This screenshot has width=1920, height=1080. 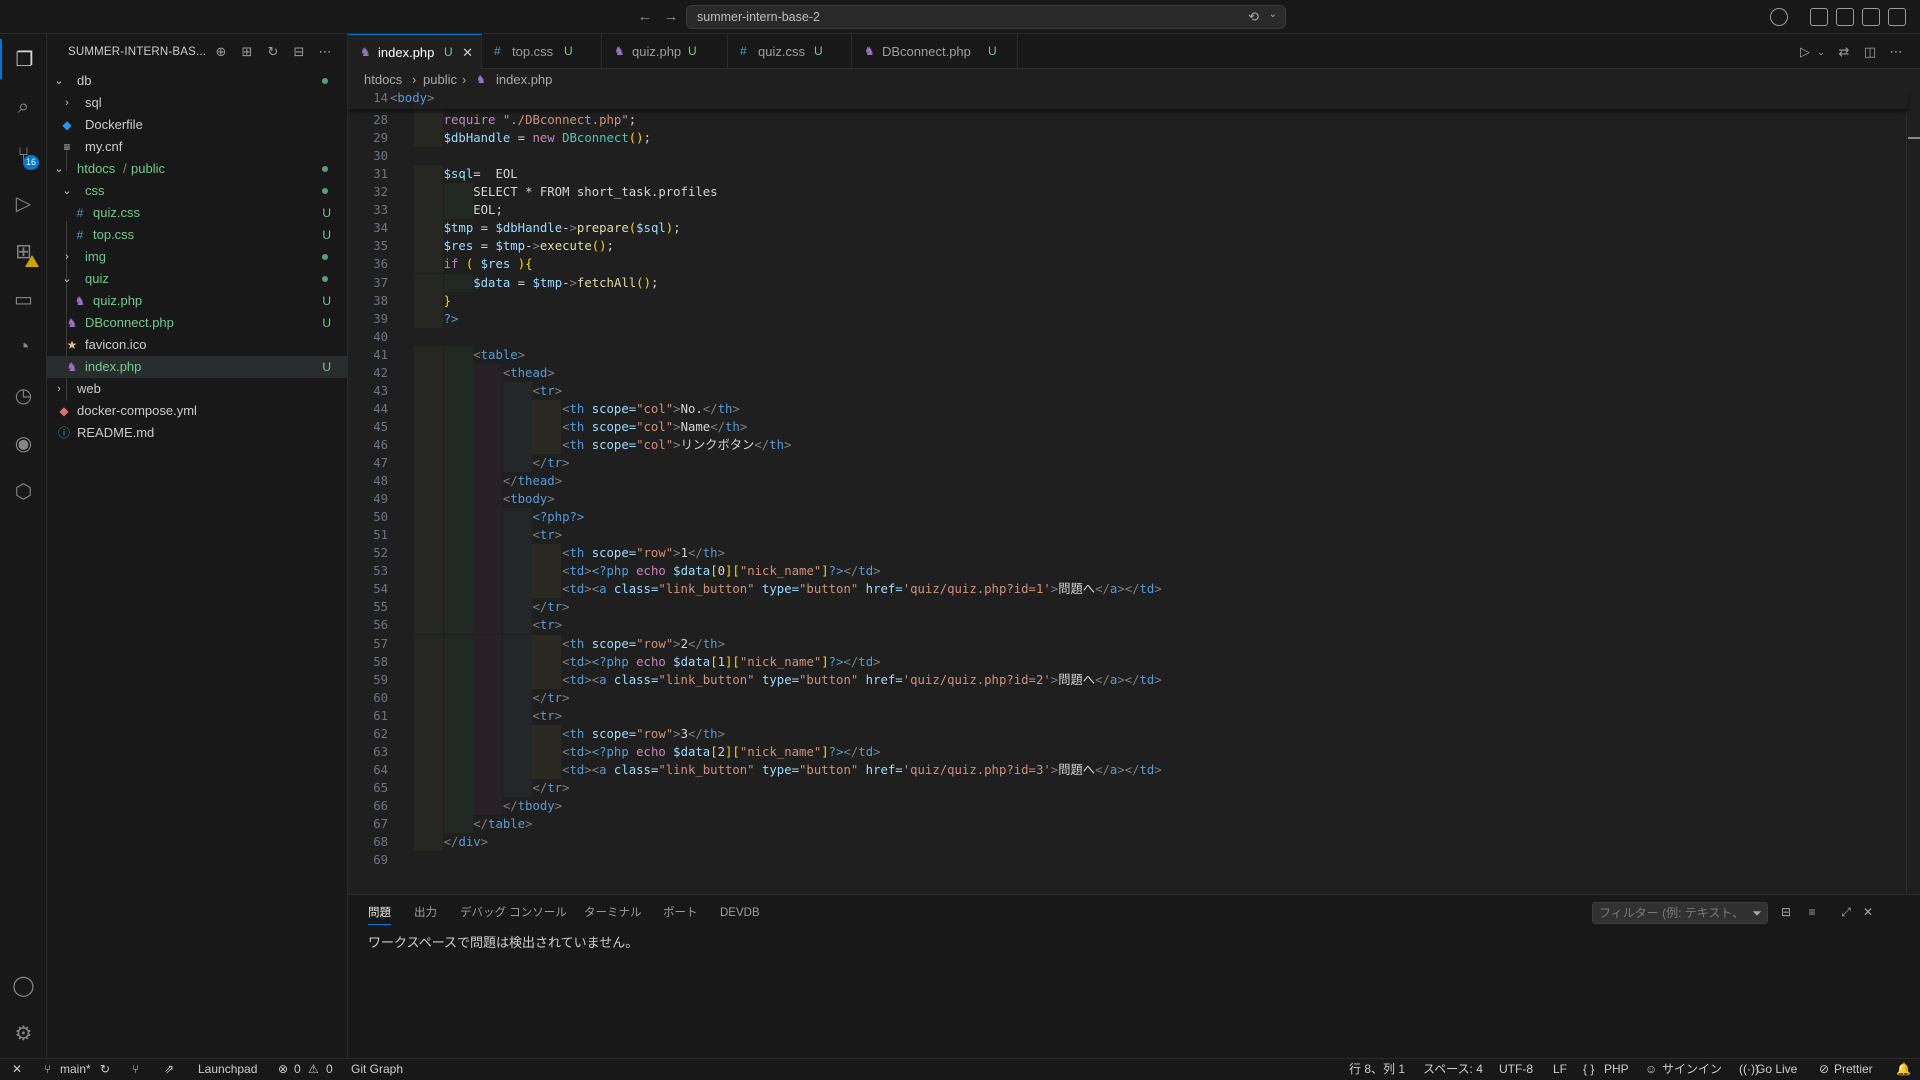 What do you see at coordinates (23, 155) in the screenshot?
I see `source-control-icon: ⑂ 16` at bounding box center [23, 155].